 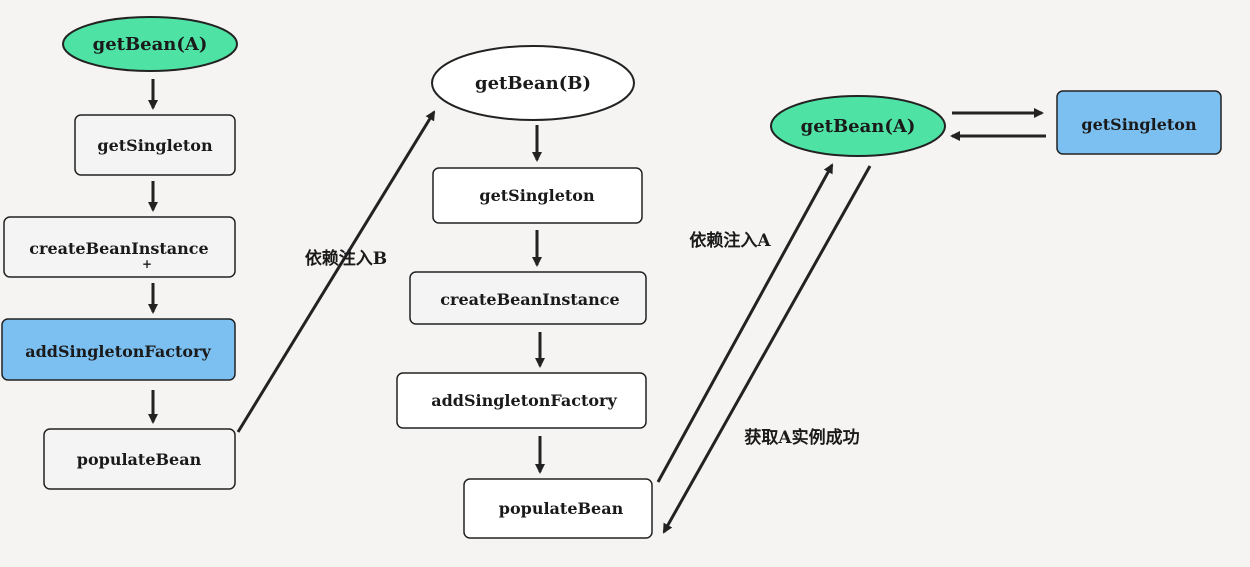 What do you see at coordinates (561, 508) in the screenshot?
I see `node-b-populatebean-label: populateBean` at bounding box center [561, 508].